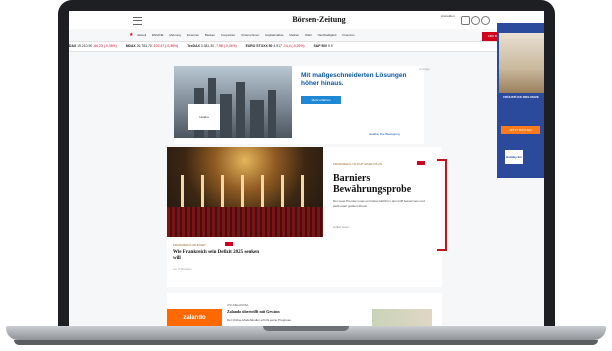  What do you see at coordinates (85, 46) in the screenshot?
I see `ticker-value: 19.210,90` at bounding box center [85, 46].